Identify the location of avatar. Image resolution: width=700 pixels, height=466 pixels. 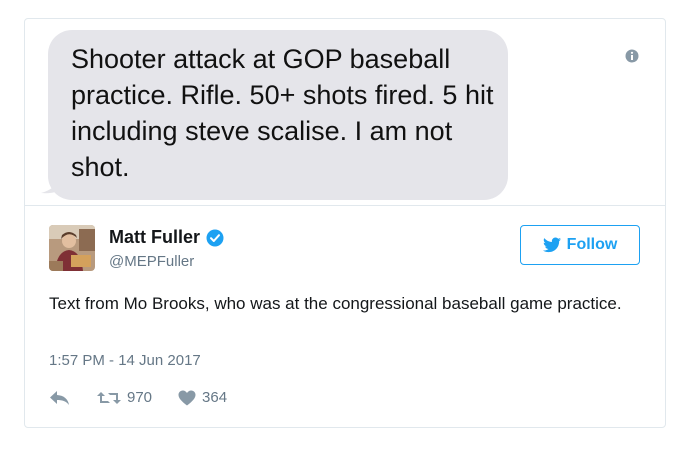
(72, 248).